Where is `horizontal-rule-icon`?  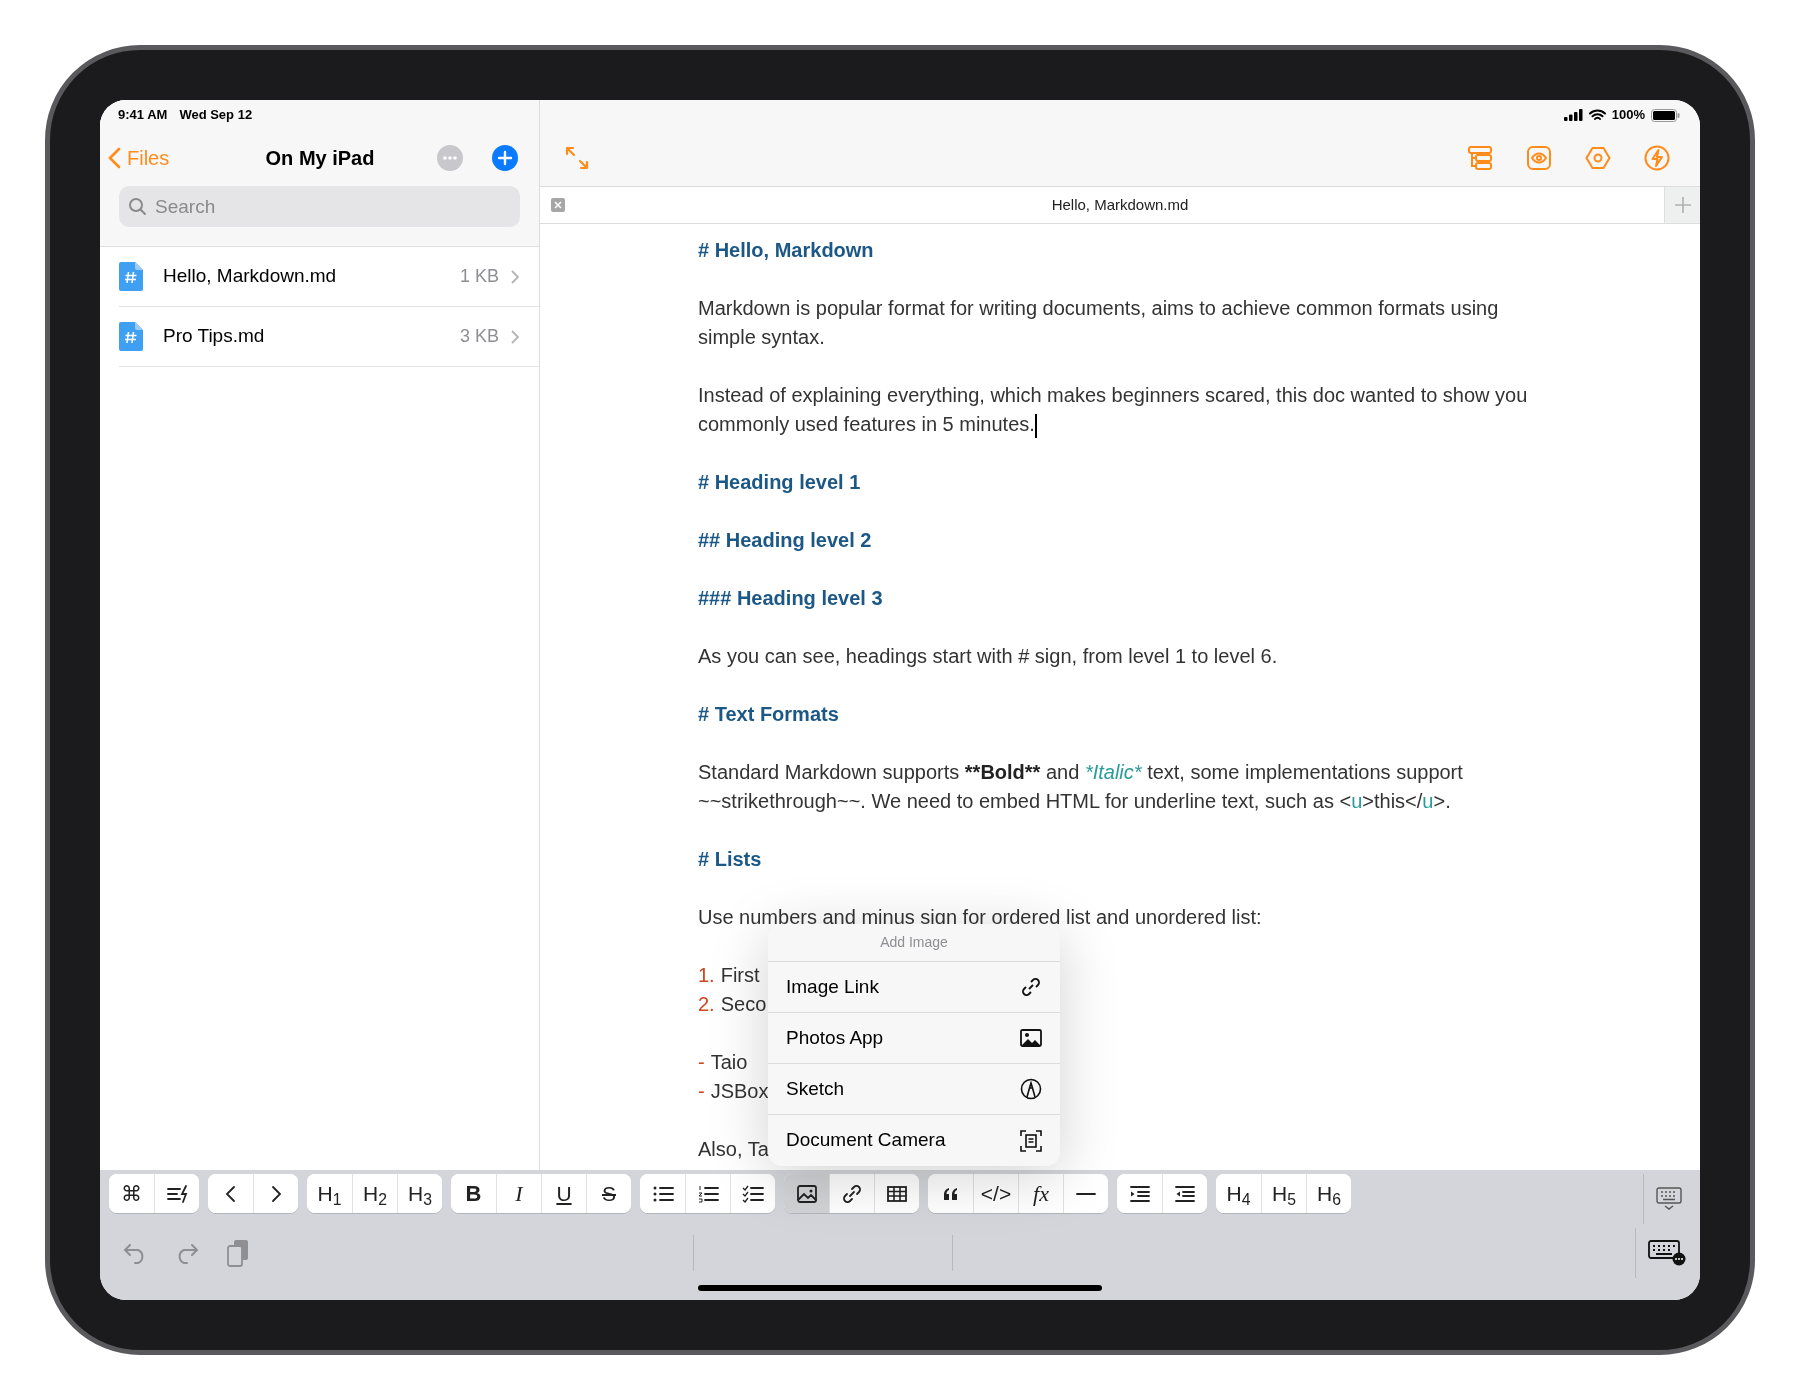
horizontal-rule-icon is located at coordinates (1086, 1193).